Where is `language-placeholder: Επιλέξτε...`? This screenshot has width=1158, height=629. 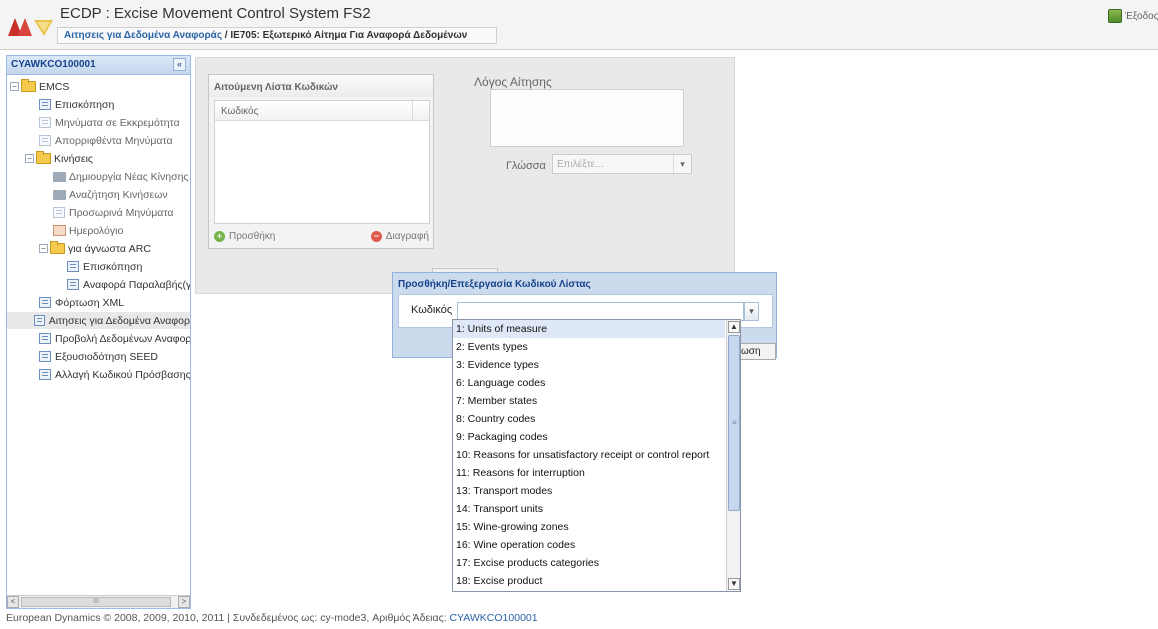 language-placeholder: Επιλέξτε... is located at coordinates (580, 164).